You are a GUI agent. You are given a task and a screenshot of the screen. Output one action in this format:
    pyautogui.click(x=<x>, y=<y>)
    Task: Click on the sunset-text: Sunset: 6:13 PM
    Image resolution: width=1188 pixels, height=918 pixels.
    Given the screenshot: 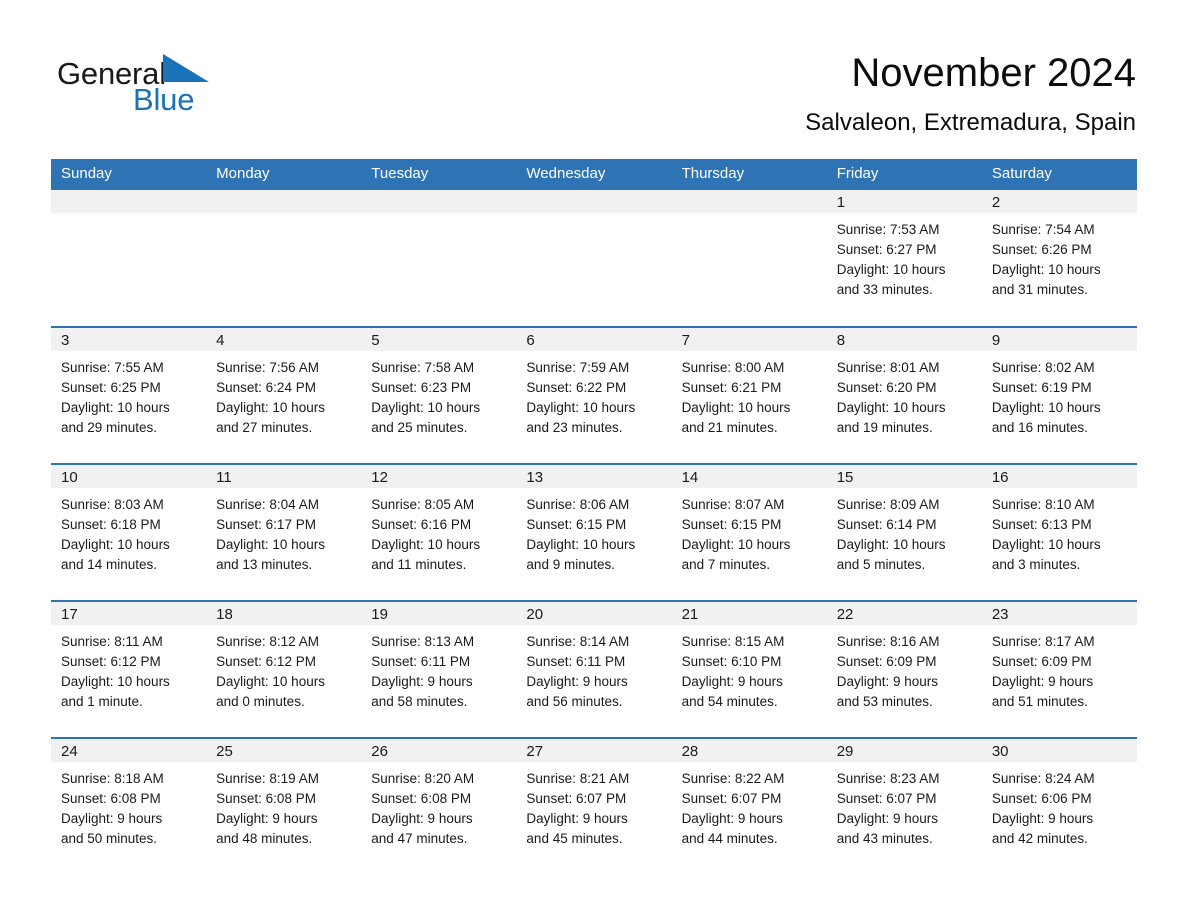 What is the action you would take?
    pyautogui.click(x=1041, y=524)
    